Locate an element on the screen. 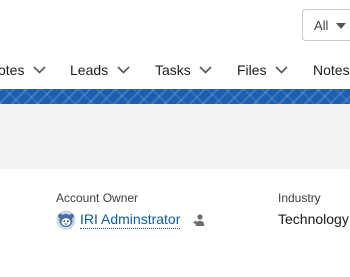 This screenshot has height=277, width=350. nav-item-label: Leads is located at coordinates (89, 70).